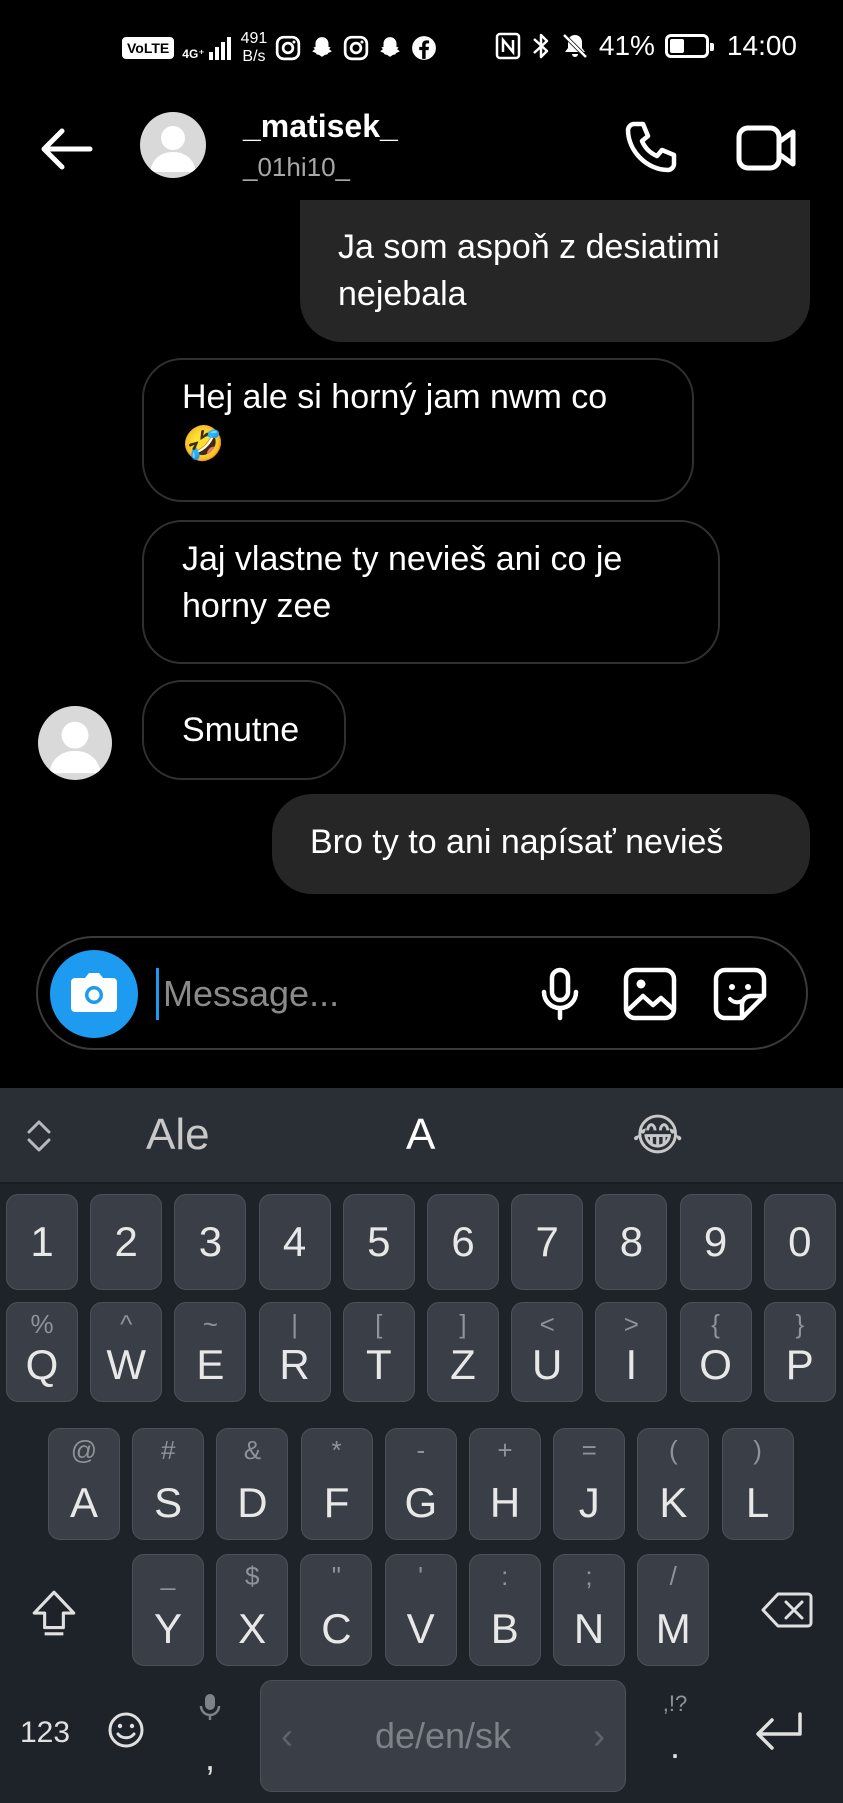 The image size is (843, 1803). Describe the element at coordinates (547, 1242) in the screenshot. I see `key-7: 7` at that location.